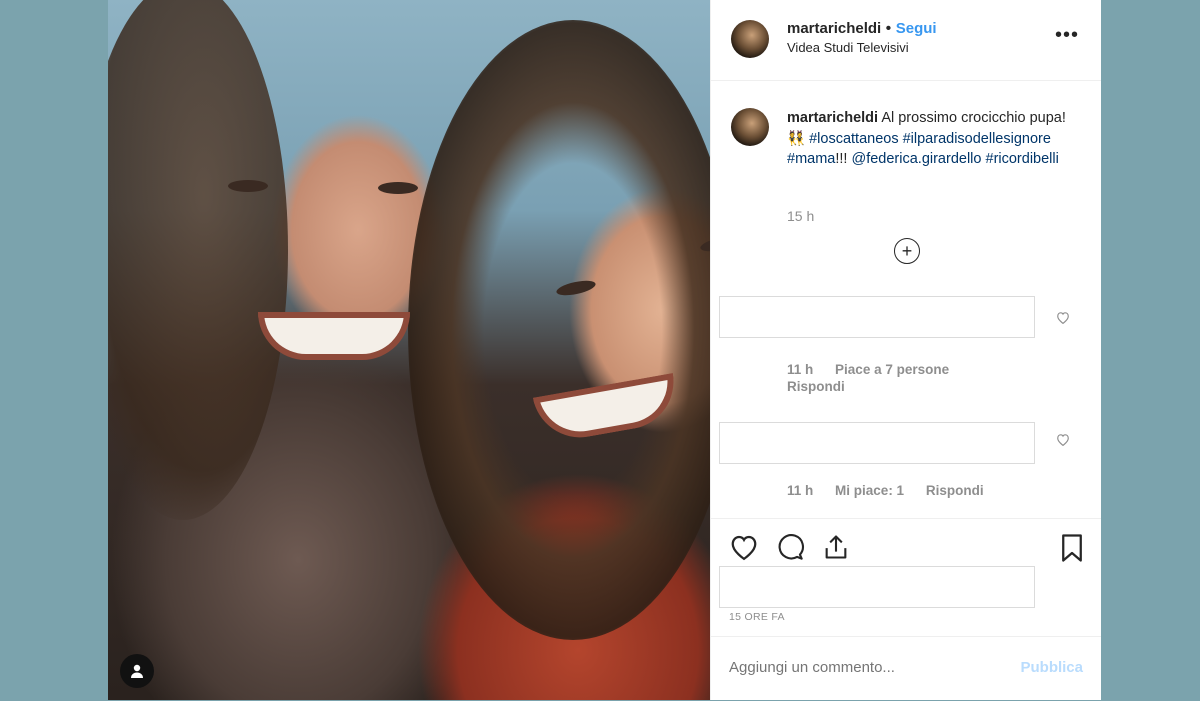  What do you see at coordinates (916, 159) in the screenshot?
I see `mention-link: @federica.girardello` at bounding box center [916, 159].